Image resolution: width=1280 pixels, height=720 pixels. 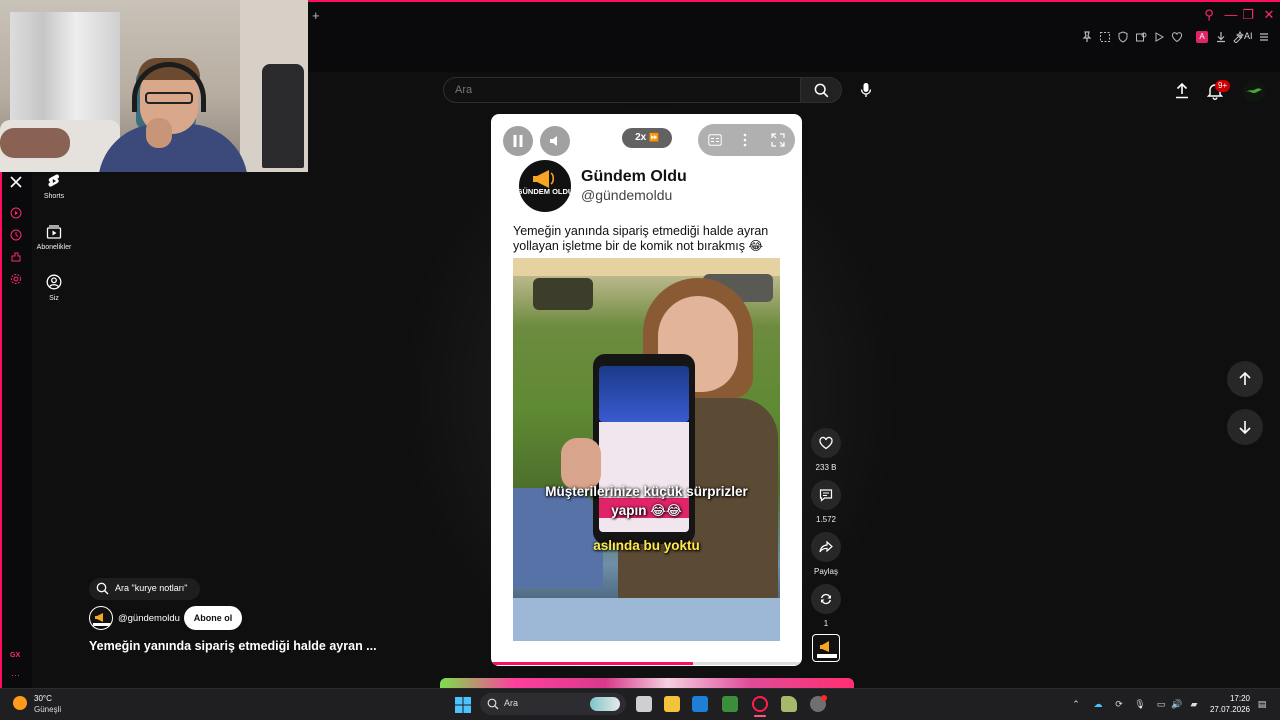 I want to click on gx-sidebar, so click(x=16, y=430).